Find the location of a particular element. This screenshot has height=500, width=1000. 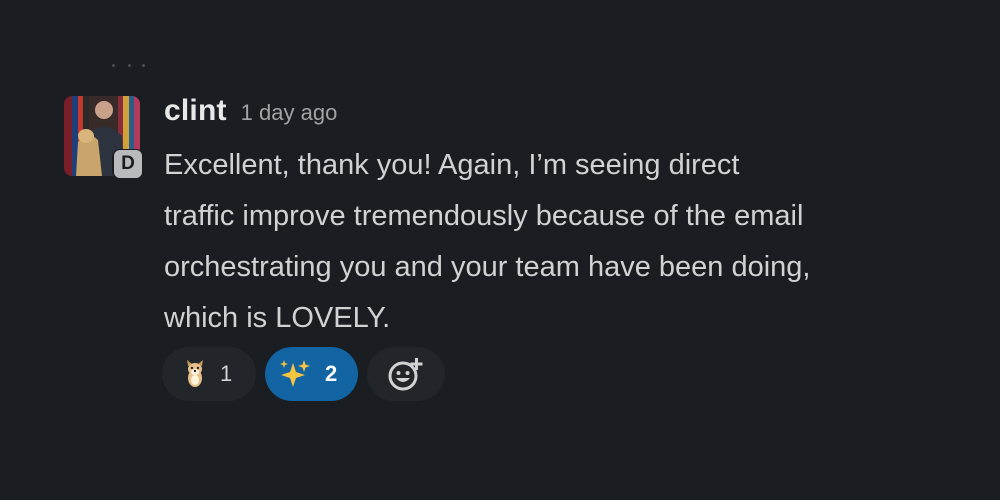

sparkles-emoji-icon is located at coordinates (295, 374).